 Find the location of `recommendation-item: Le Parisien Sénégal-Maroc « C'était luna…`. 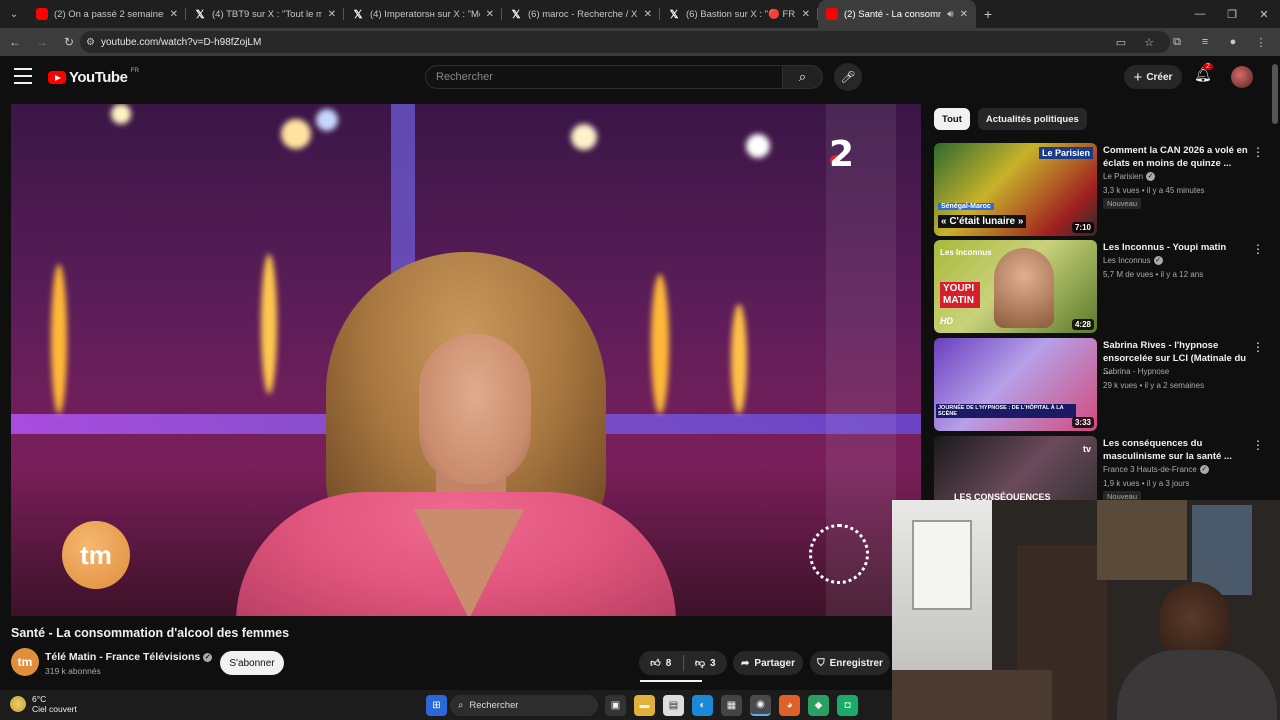

recommendation-item: Le Parisien Sénégal-Maroc « C'était luna… is located at coordinates (1099, 190).